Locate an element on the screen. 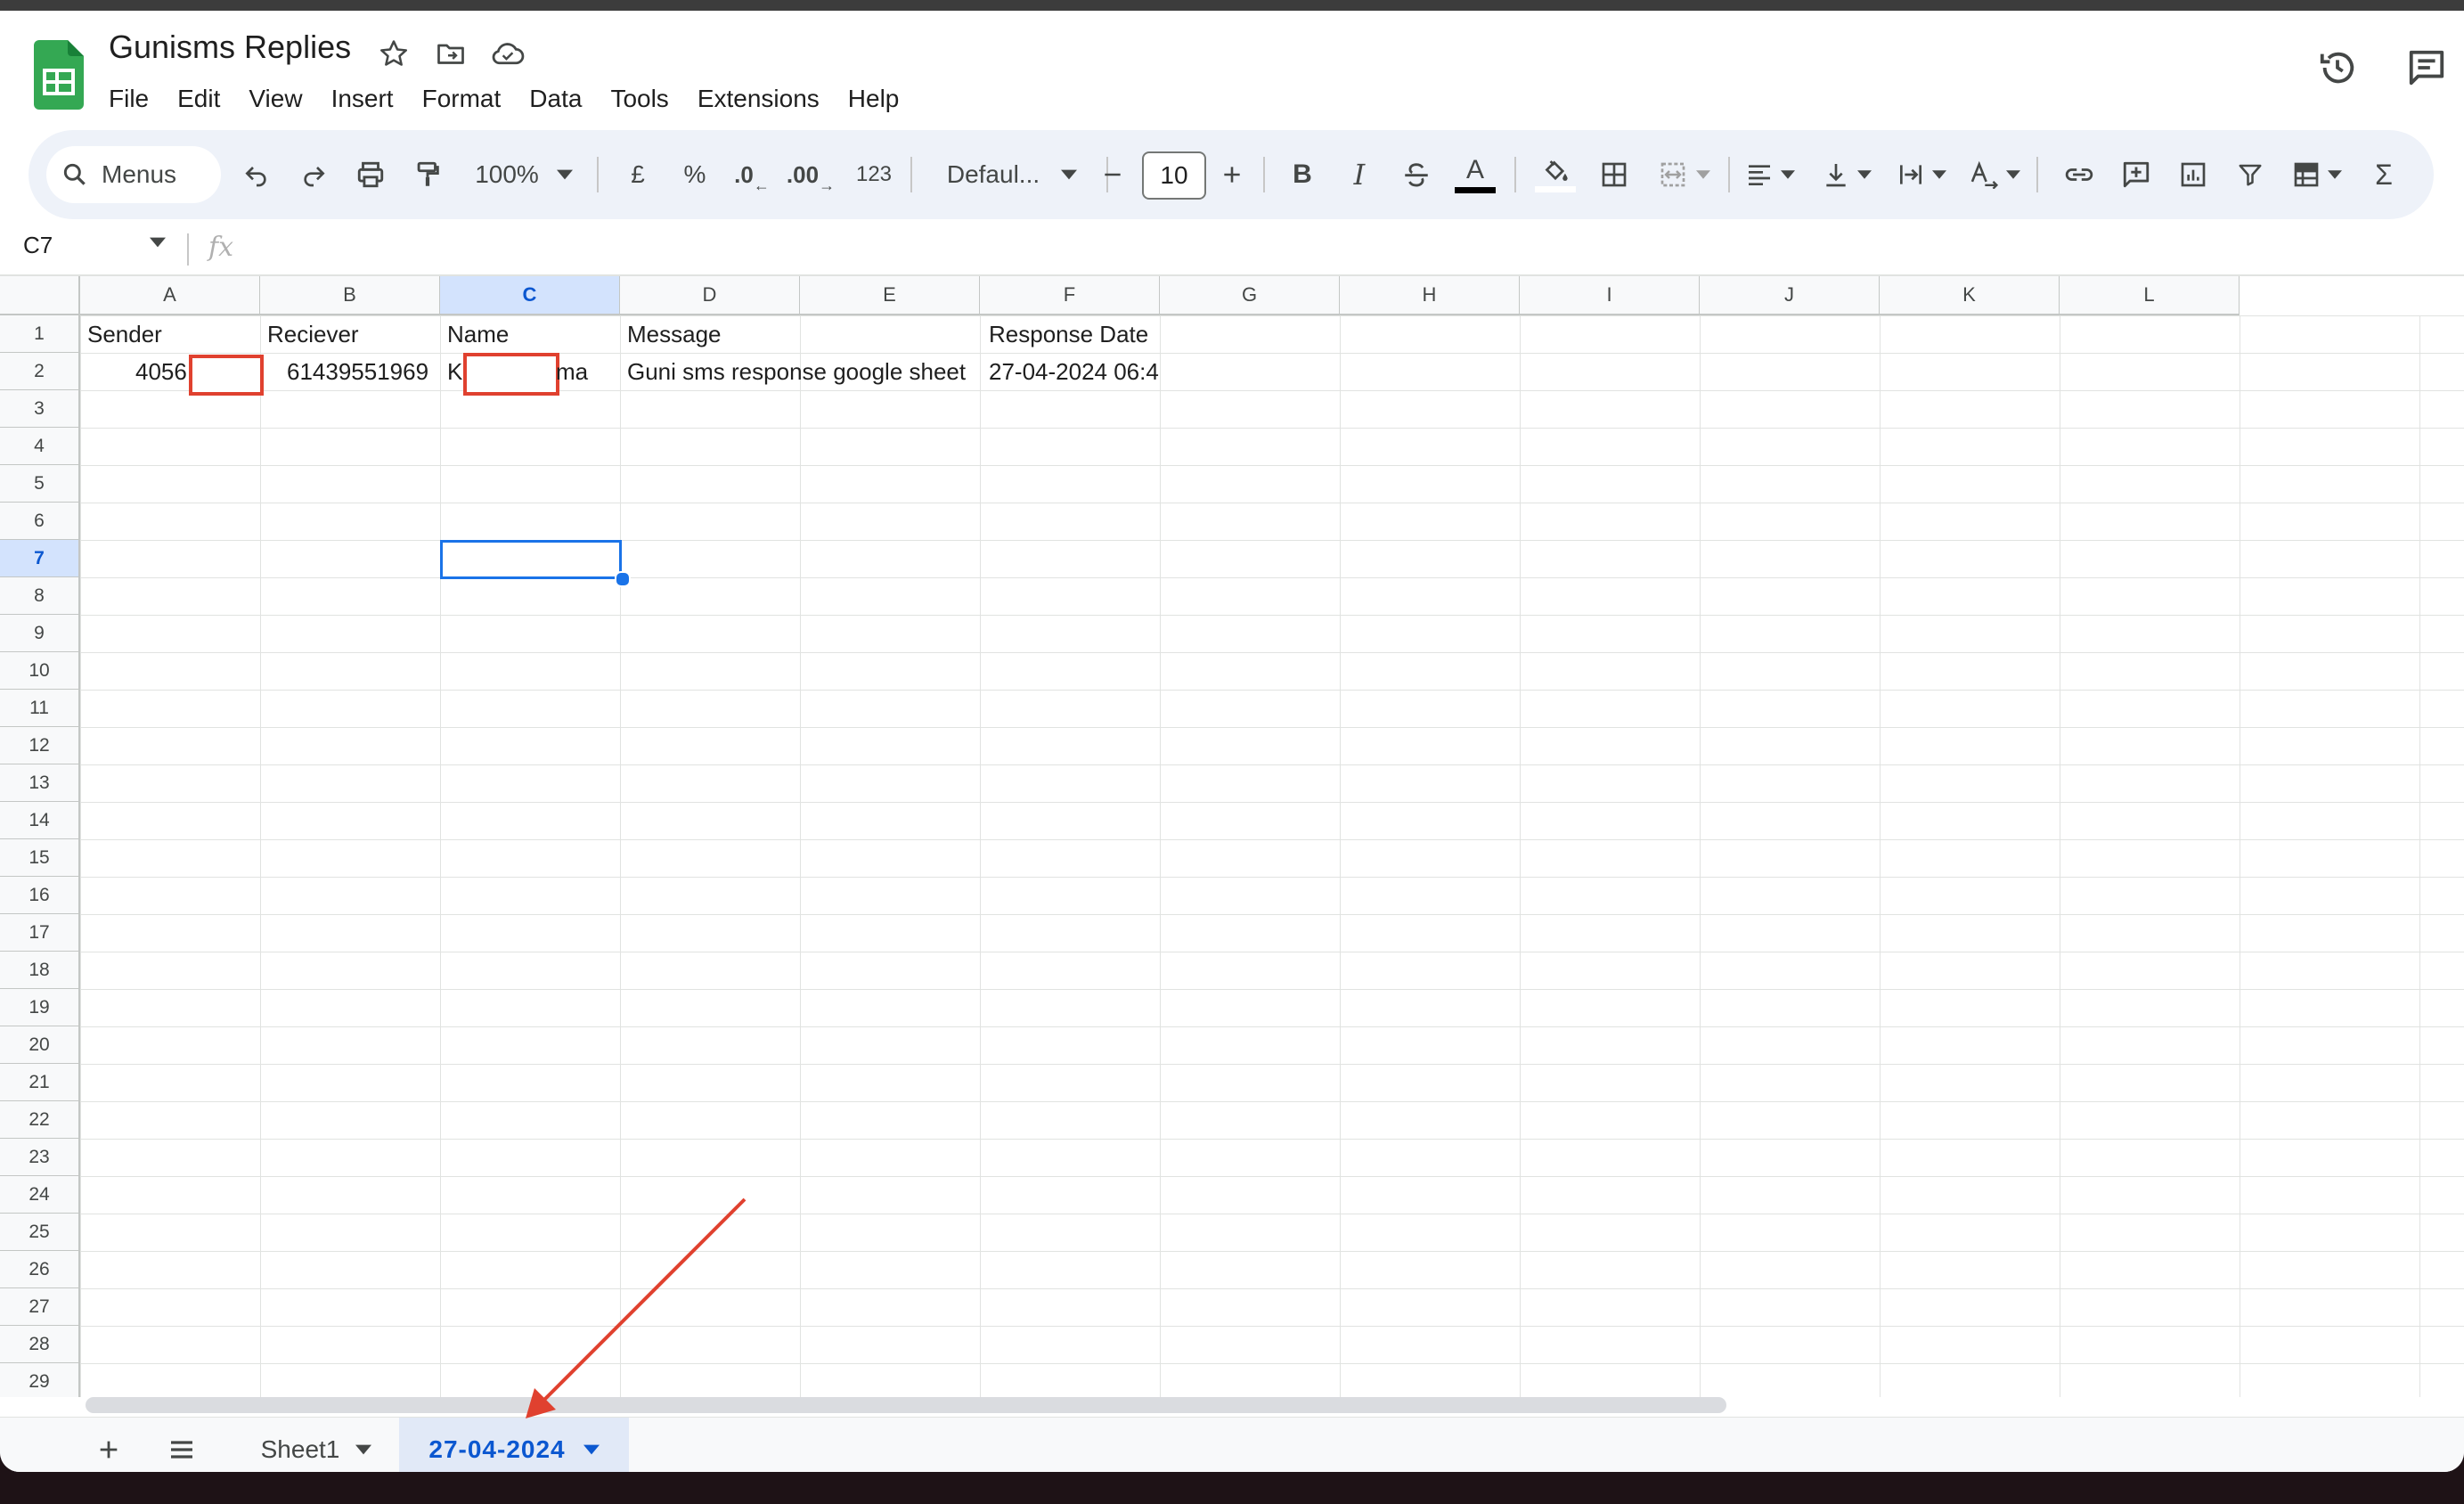  more-formats-button: 123 is located at coordinates (874, 174).